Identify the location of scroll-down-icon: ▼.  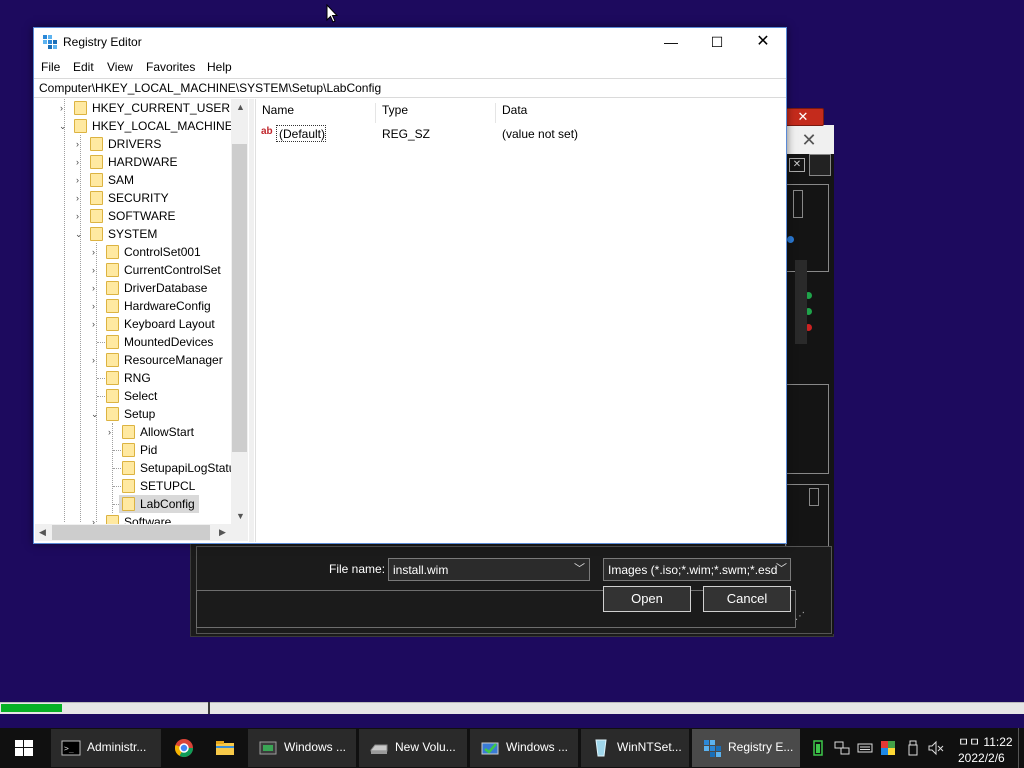
(240, 516).